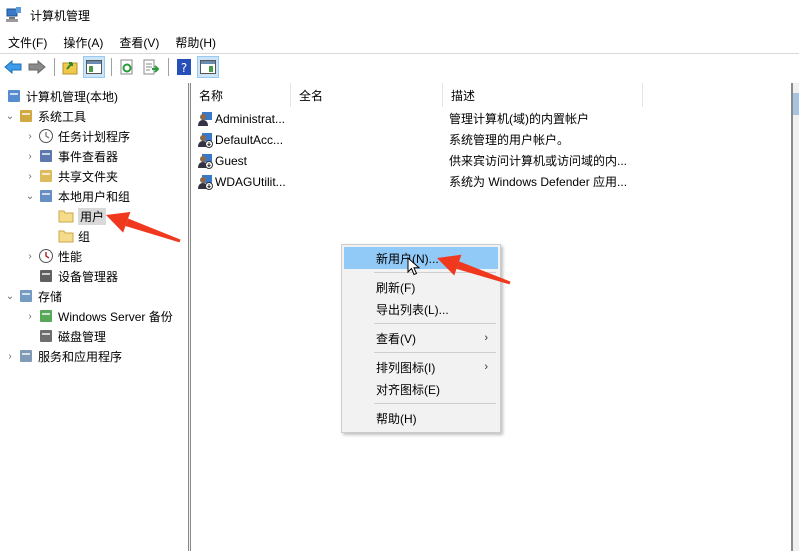 The width and height of the screenshot is (799, 551). I want to click on tree-item: › 任务计划程序, so click(77, 136).